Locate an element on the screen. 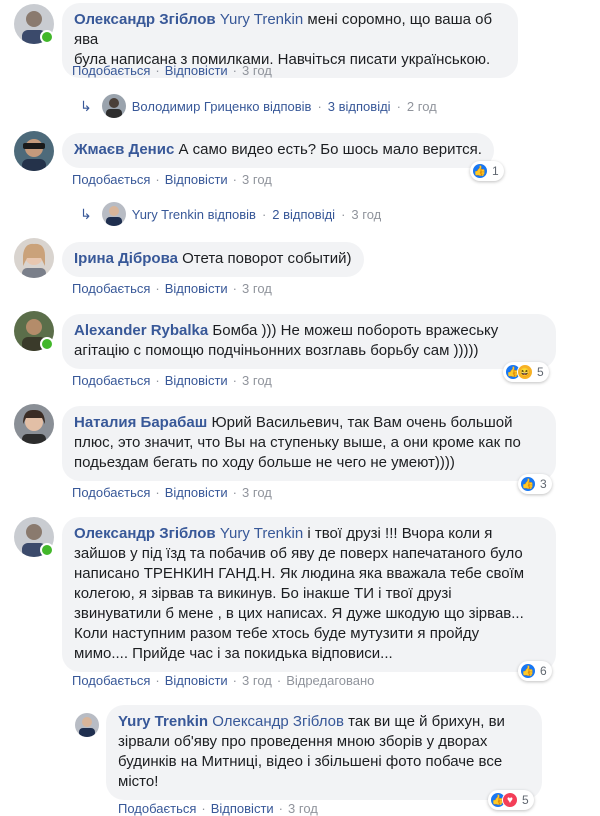  timestamp: 2 год is located at coordinates (421, 106).